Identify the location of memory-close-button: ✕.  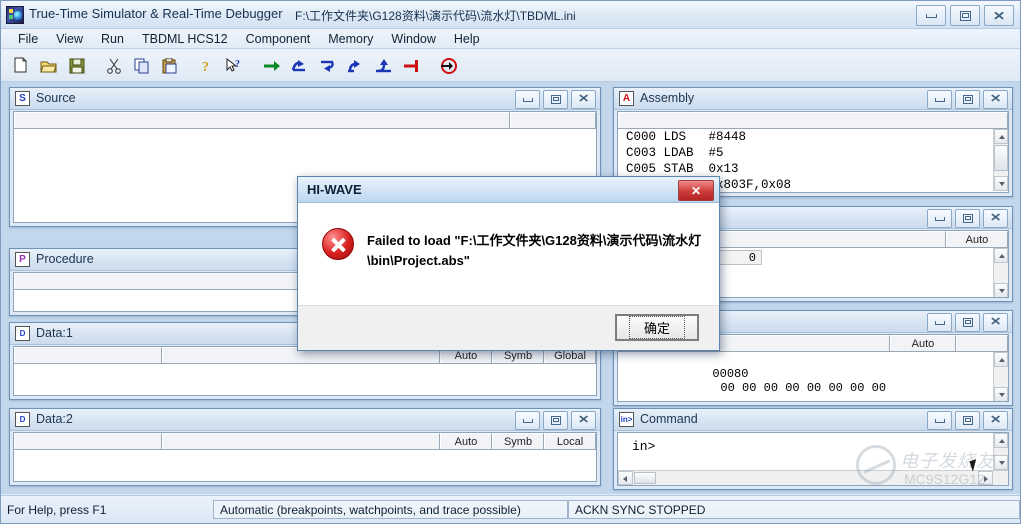
(995, 322).